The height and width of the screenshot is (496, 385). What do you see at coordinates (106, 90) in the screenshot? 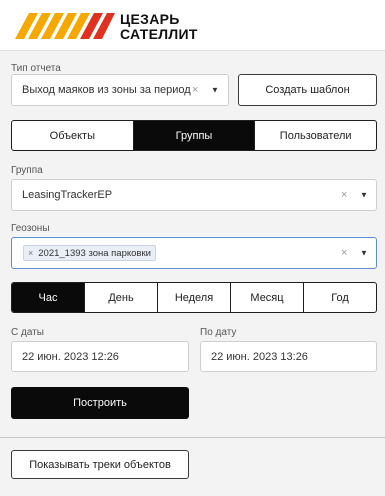
I see `report-type-value: Выход маяков из зоны за период` at bounding box center [106, 90].